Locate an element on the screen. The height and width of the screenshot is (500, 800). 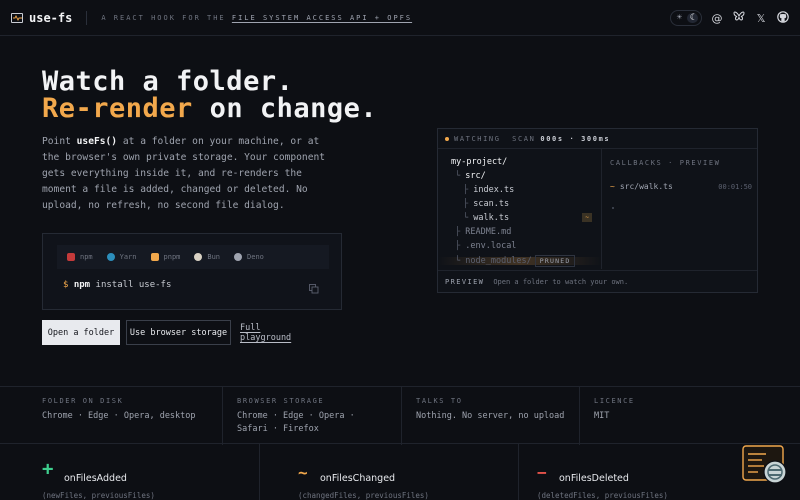
minus-icon: − is located at coordinates (542, 472).